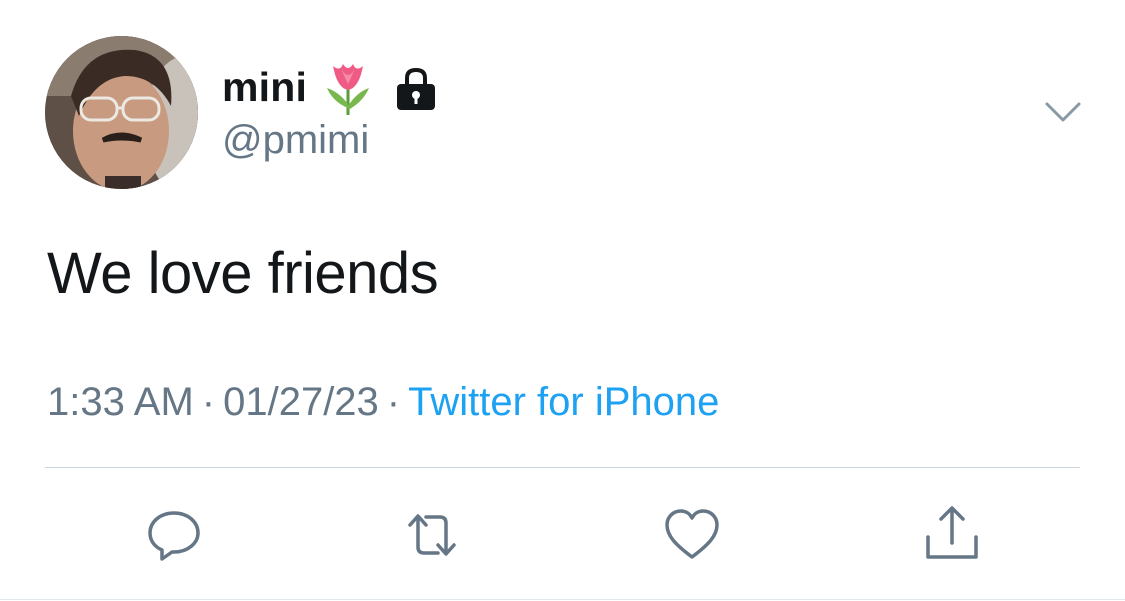 The image size is (1125, 601). What do you see at coordinates (383, 402) in the screenshot?
I see `tweet-meta: 1:33 AM · 01/27/23 · Twitter for iPhone` at bounding box center [383, 402].